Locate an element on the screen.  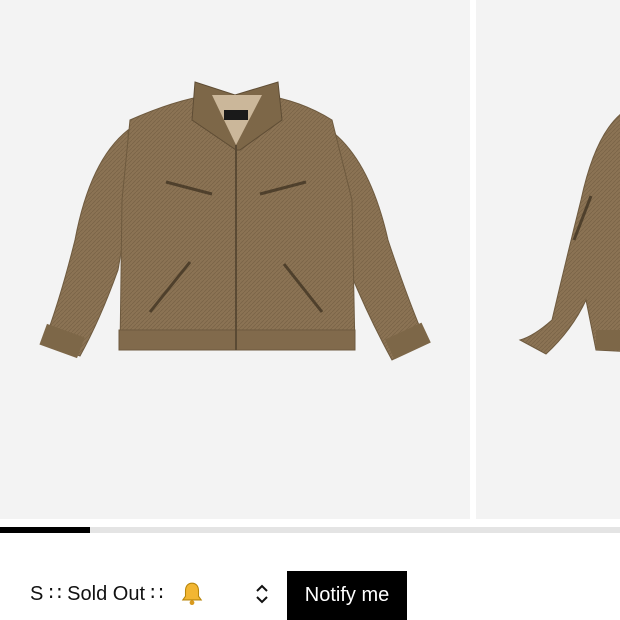
bell-icon is located at coordinates (192, 594).